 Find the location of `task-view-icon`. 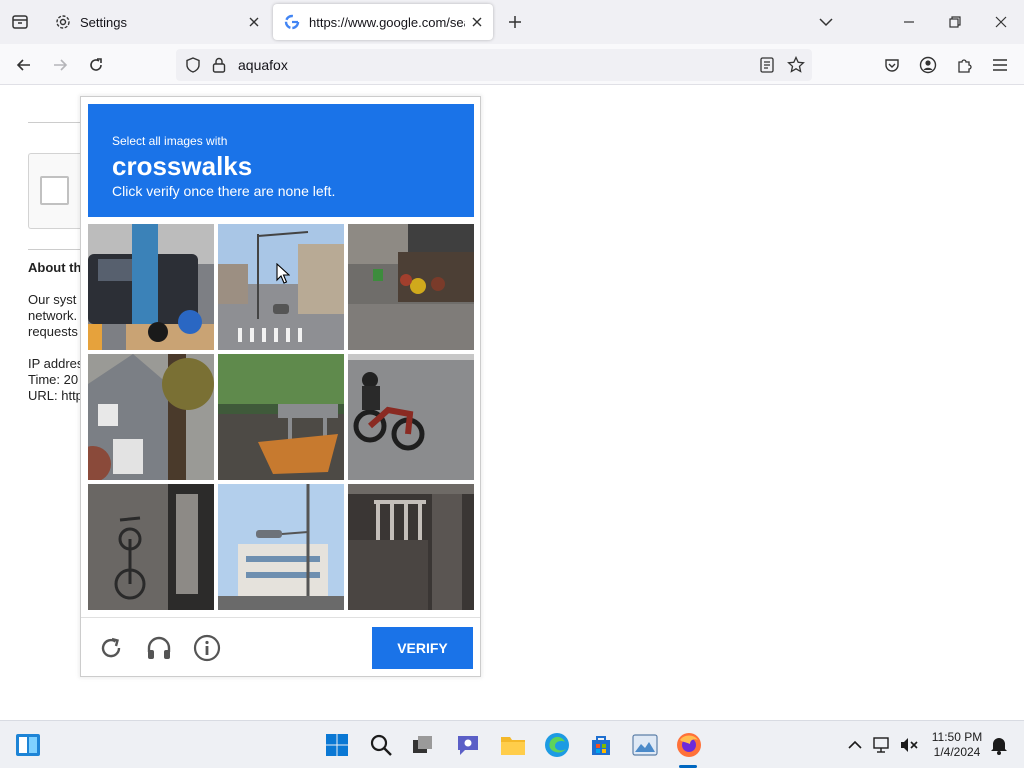

task-view-icon is located at coordinates (422, 744).